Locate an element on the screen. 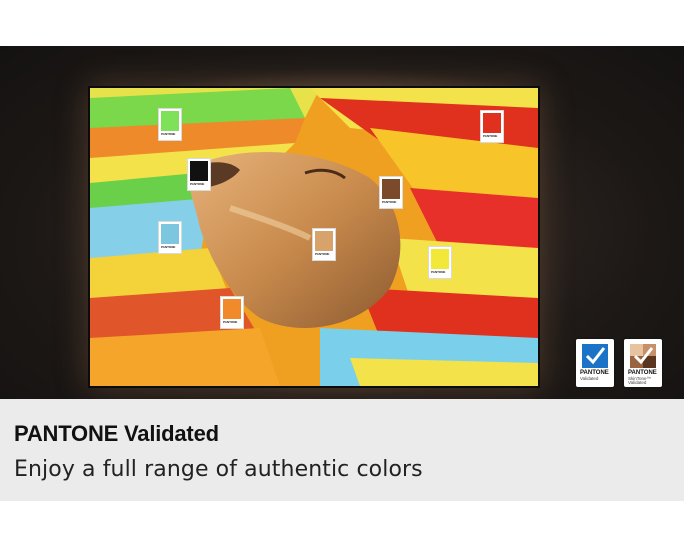 Image resolution: width=684 pixels, height=547 pixels. pantone-swatch-tan: PANTONE is located at coordinates (324, 244).